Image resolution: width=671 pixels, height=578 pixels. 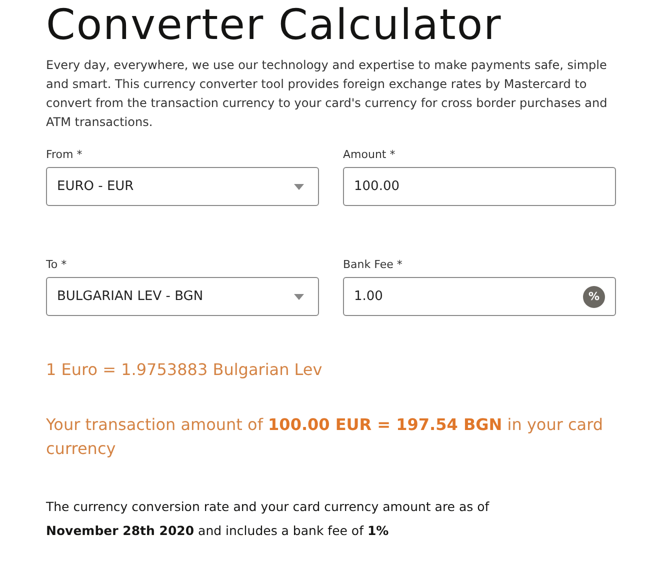 I want to click on currency-select: EURO - EUR, so click(x=182, y=186).